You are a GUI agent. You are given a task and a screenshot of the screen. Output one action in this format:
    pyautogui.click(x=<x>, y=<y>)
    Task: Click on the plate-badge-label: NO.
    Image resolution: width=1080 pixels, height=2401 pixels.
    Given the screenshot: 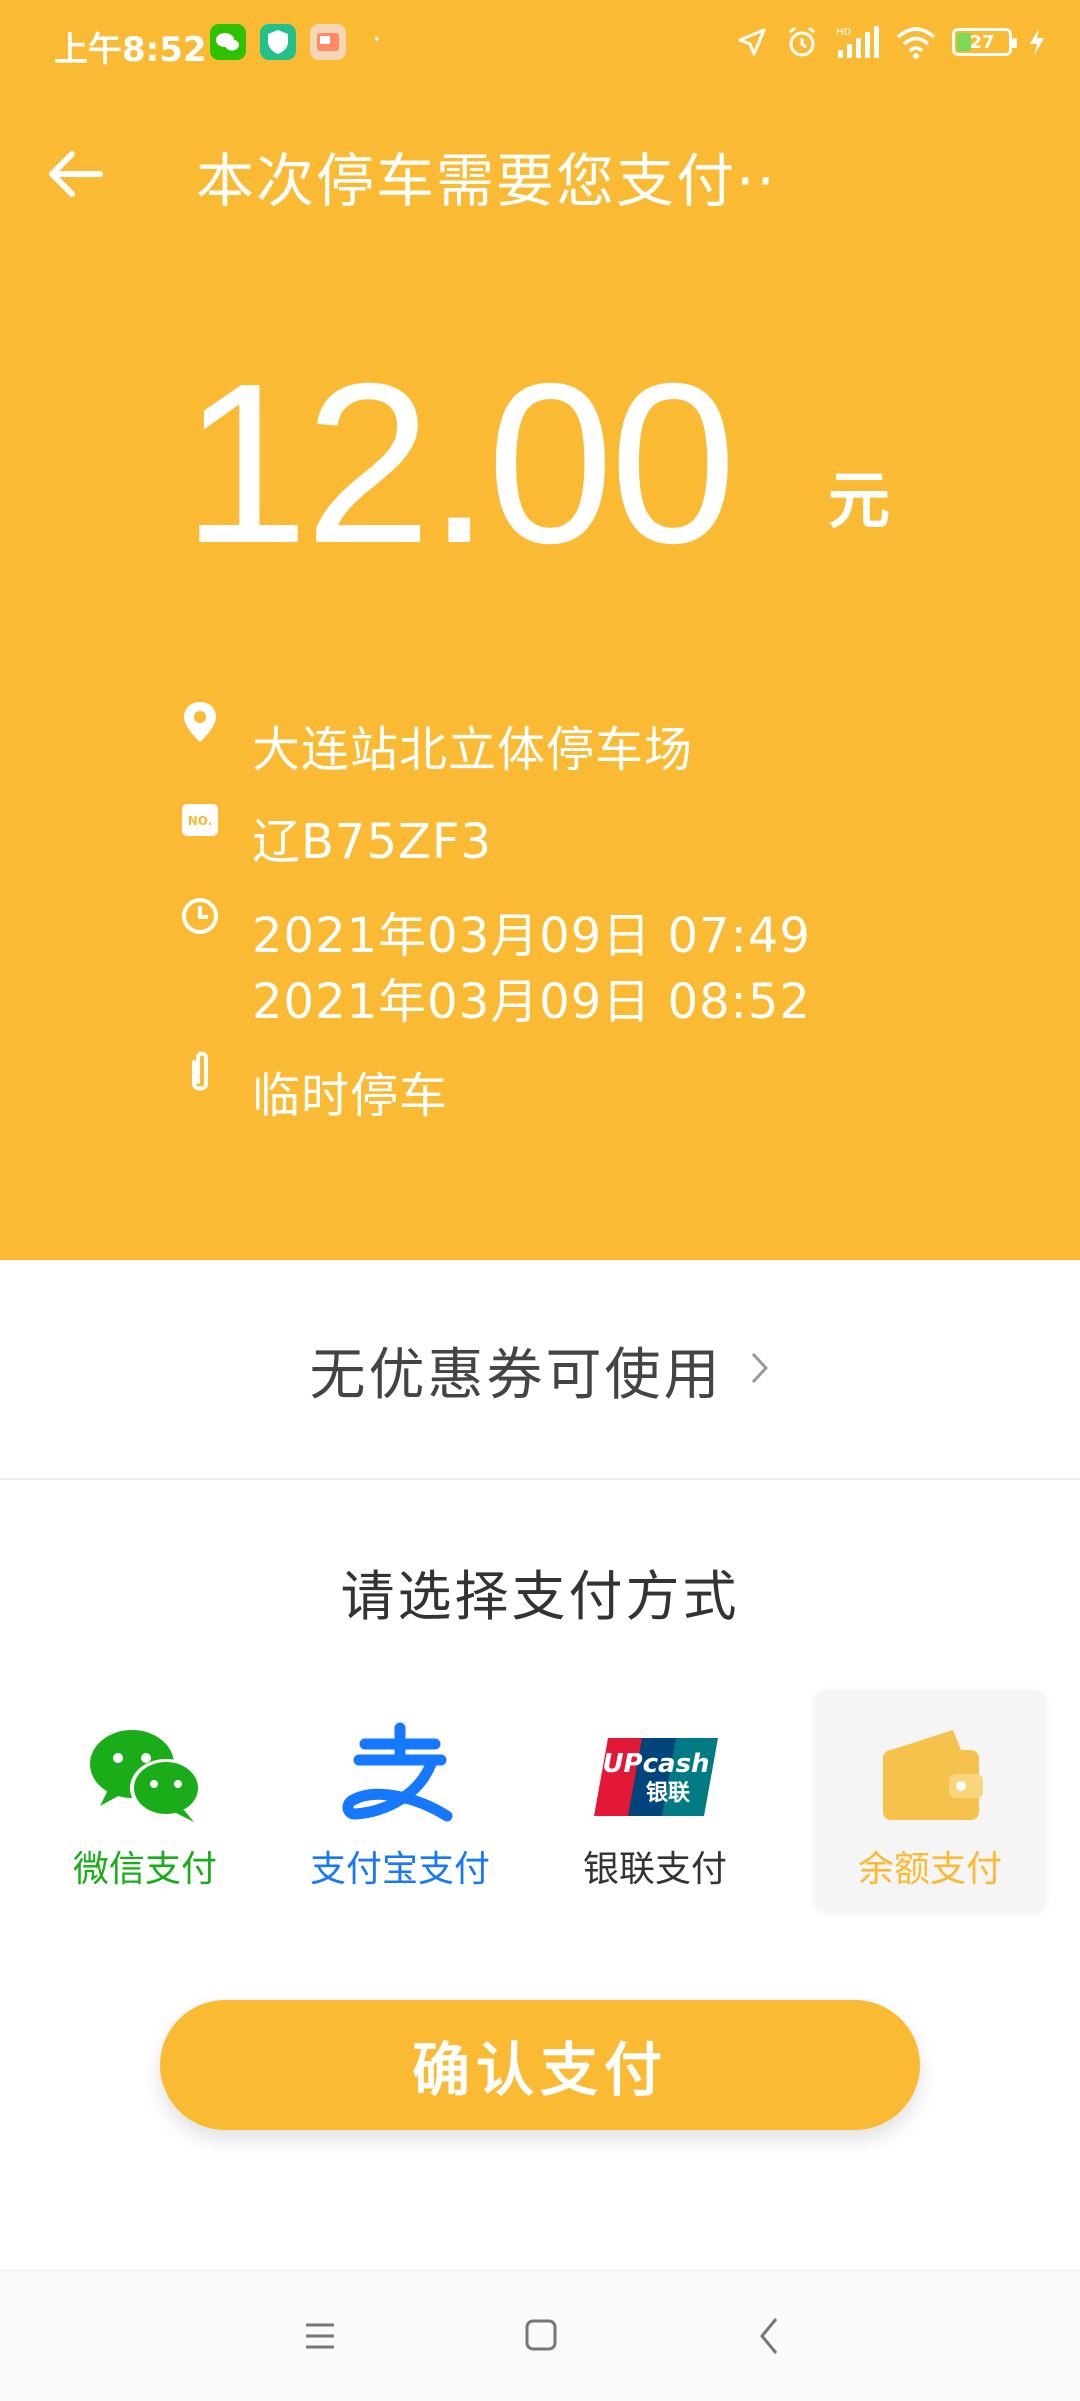 What is the action you would take?
    pyautogui.click(x=200, y=821)
    